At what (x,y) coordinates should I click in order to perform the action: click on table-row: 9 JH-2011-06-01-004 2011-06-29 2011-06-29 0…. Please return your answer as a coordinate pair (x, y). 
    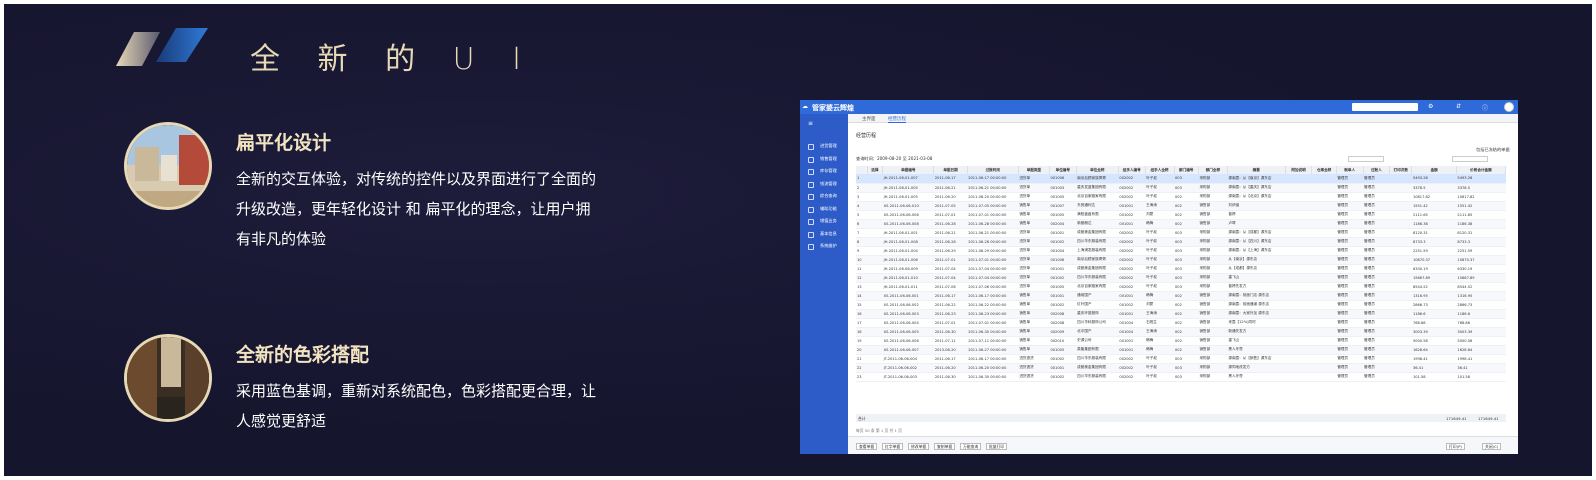
    Looking at the image, I should click on (1181, 251).